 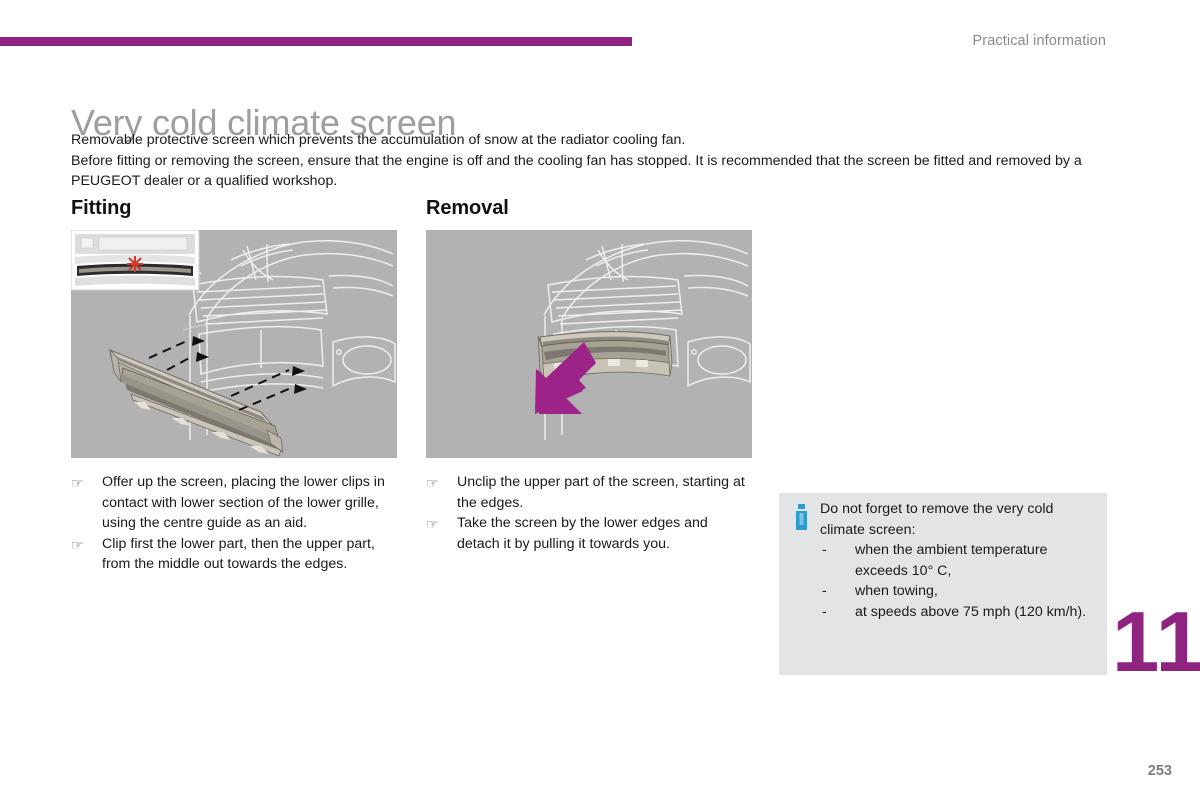 I want to click on header-section-label: Practical information, so click(x=1039, y=41).